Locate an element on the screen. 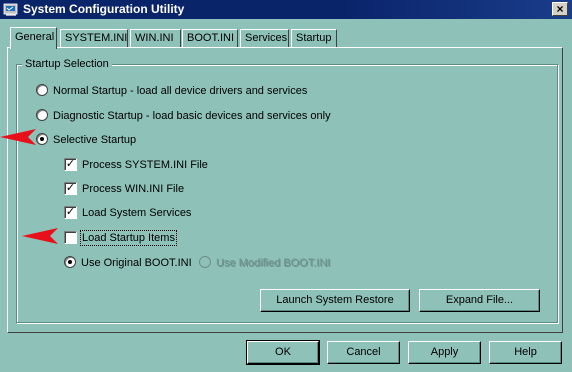 The height and width of the screenshot is (372, 572). cancel-button: Cancel is located at coordinates (363, 352).